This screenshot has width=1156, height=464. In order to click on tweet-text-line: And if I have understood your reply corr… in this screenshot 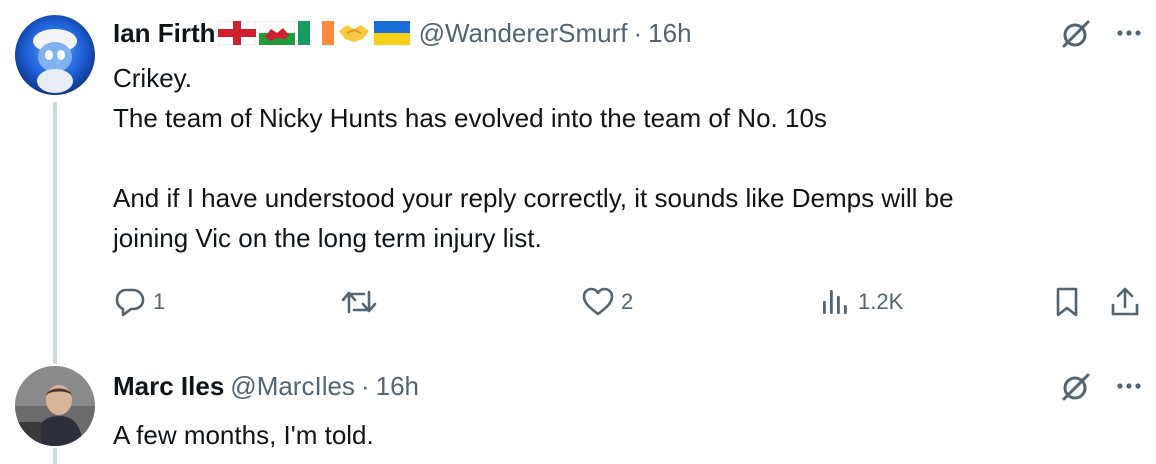, I will do `click(533, 198)`.